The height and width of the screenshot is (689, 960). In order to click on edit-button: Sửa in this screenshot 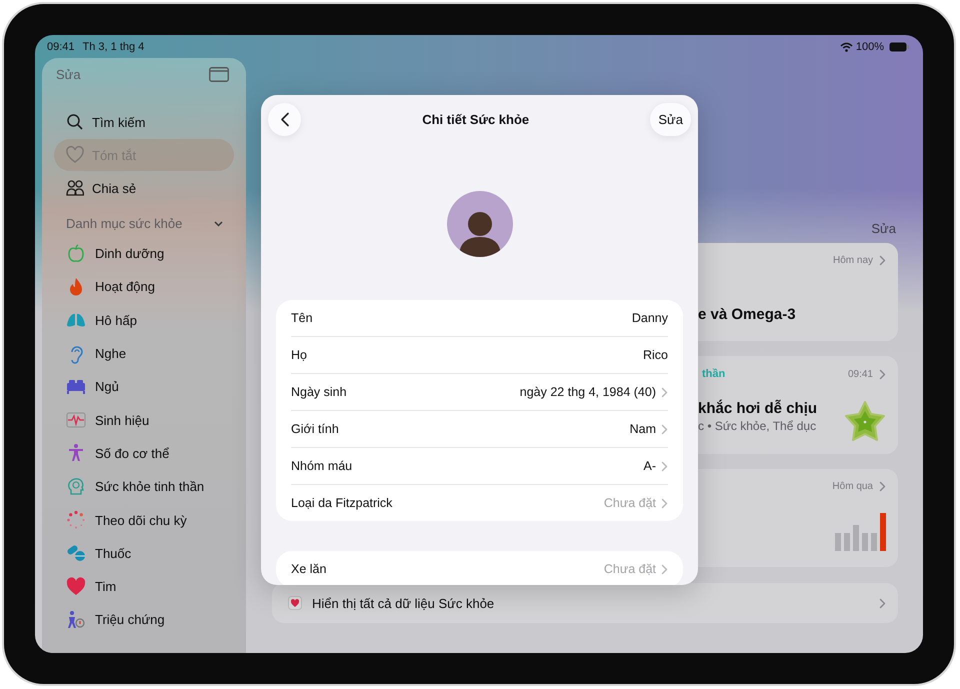, I will do `click(670, 119)`.